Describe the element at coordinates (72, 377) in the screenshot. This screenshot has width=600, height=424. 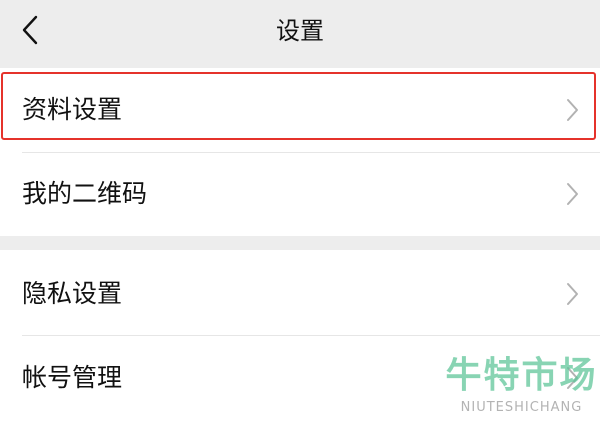
I see `settings-item-label: 帐号管理` at that location.